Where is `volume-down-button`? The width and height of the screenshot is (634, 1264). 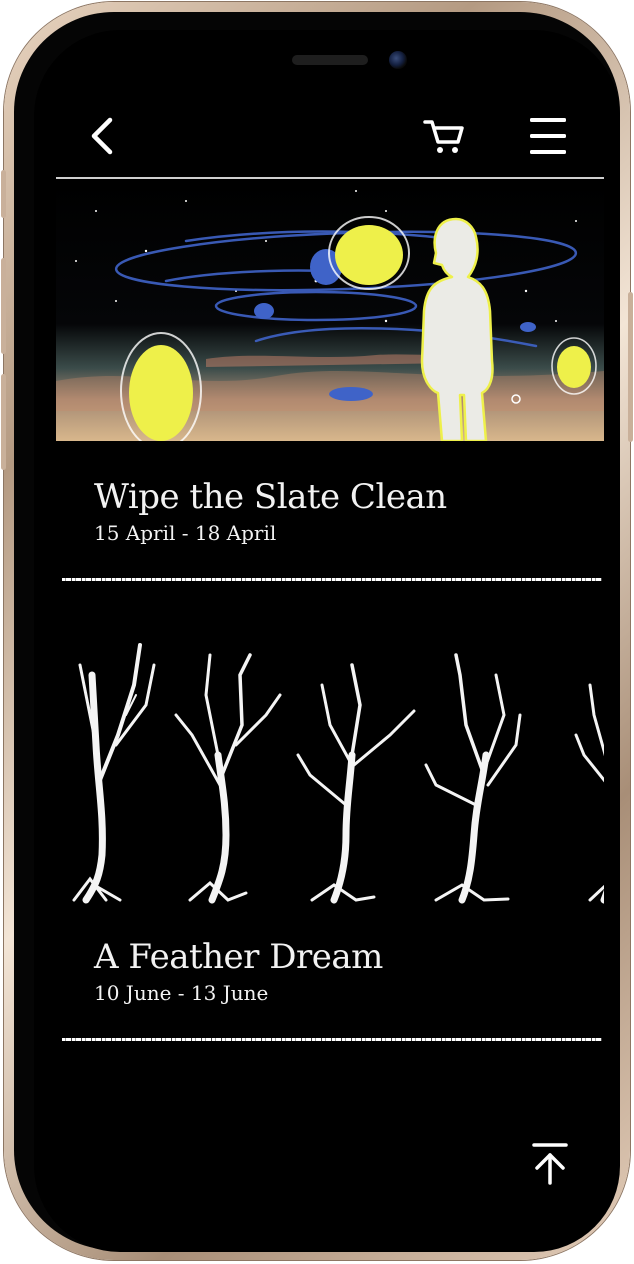 volume-down-button is located at coordinates (3, 422).